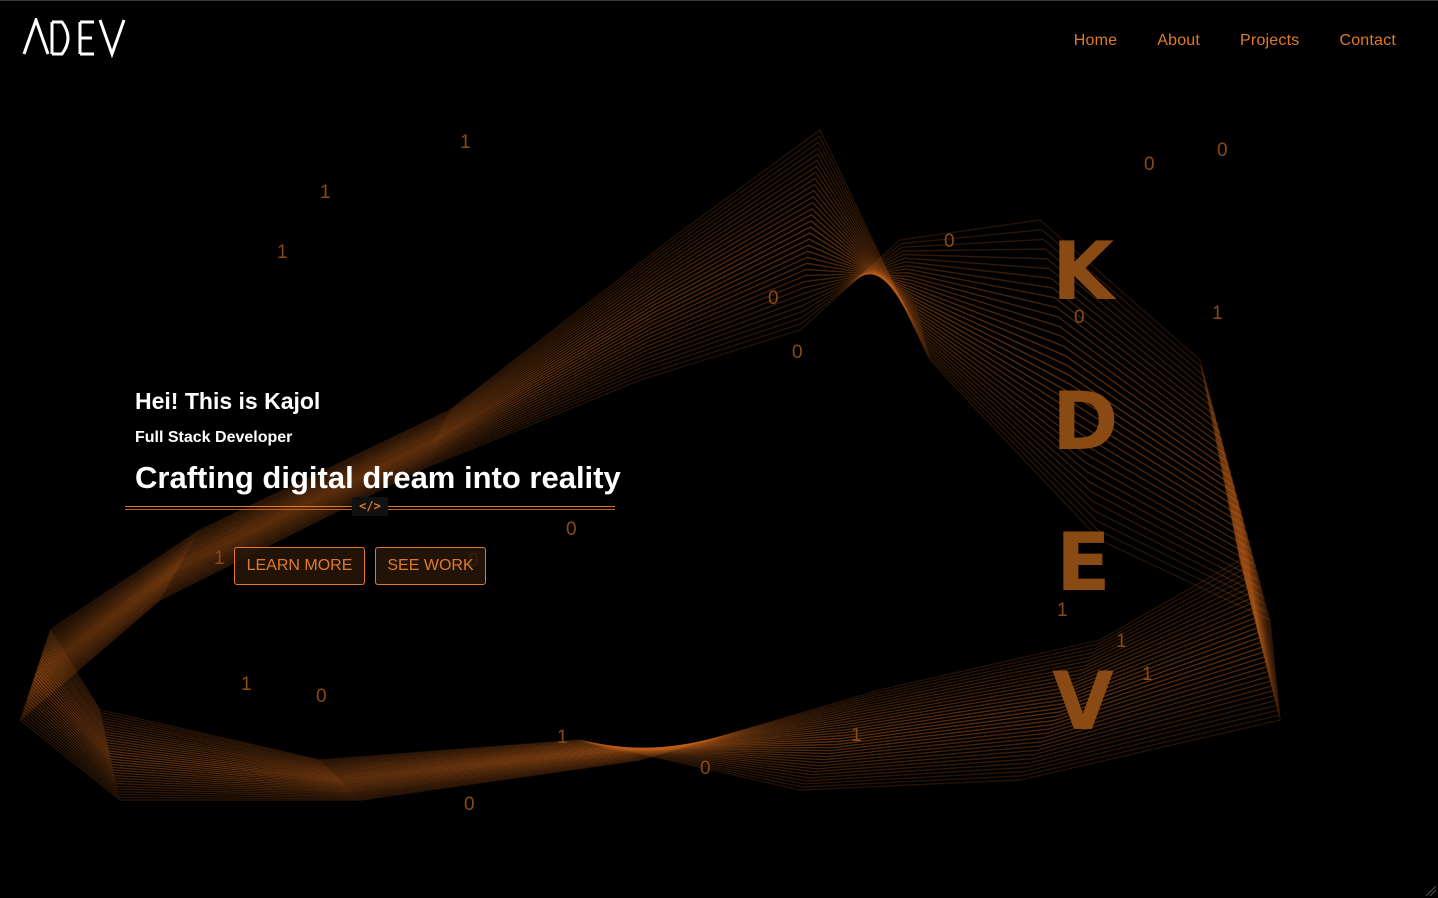 This screenshot has height=898, width=1438. Describe the element at coordinates (1083, 271) in the screenshot. I see `side-letter-k: K` at that location.